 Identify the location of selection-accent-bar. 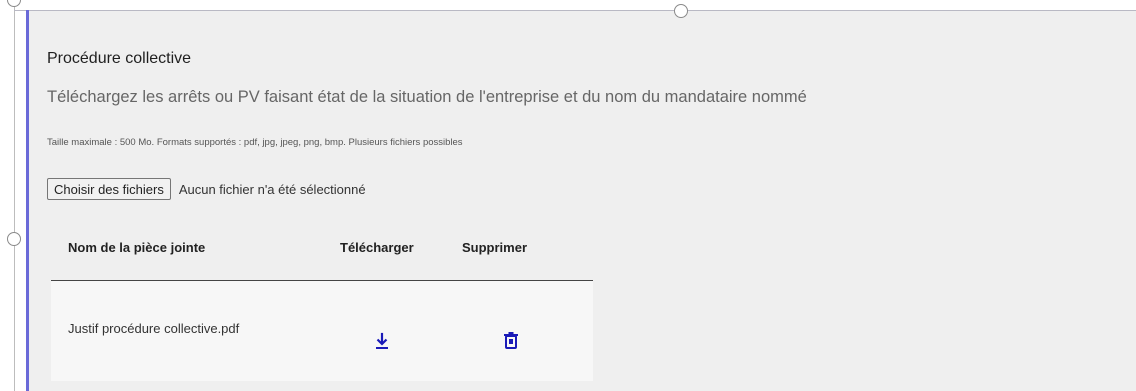
(27, 200).